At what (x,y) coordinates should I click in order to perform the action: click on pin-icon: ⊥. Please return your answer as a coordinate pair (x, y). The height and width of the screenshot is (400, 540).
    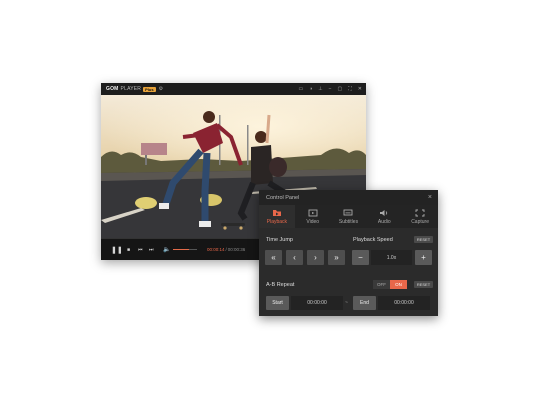
    Looking at the image, I should click on (320, 89).